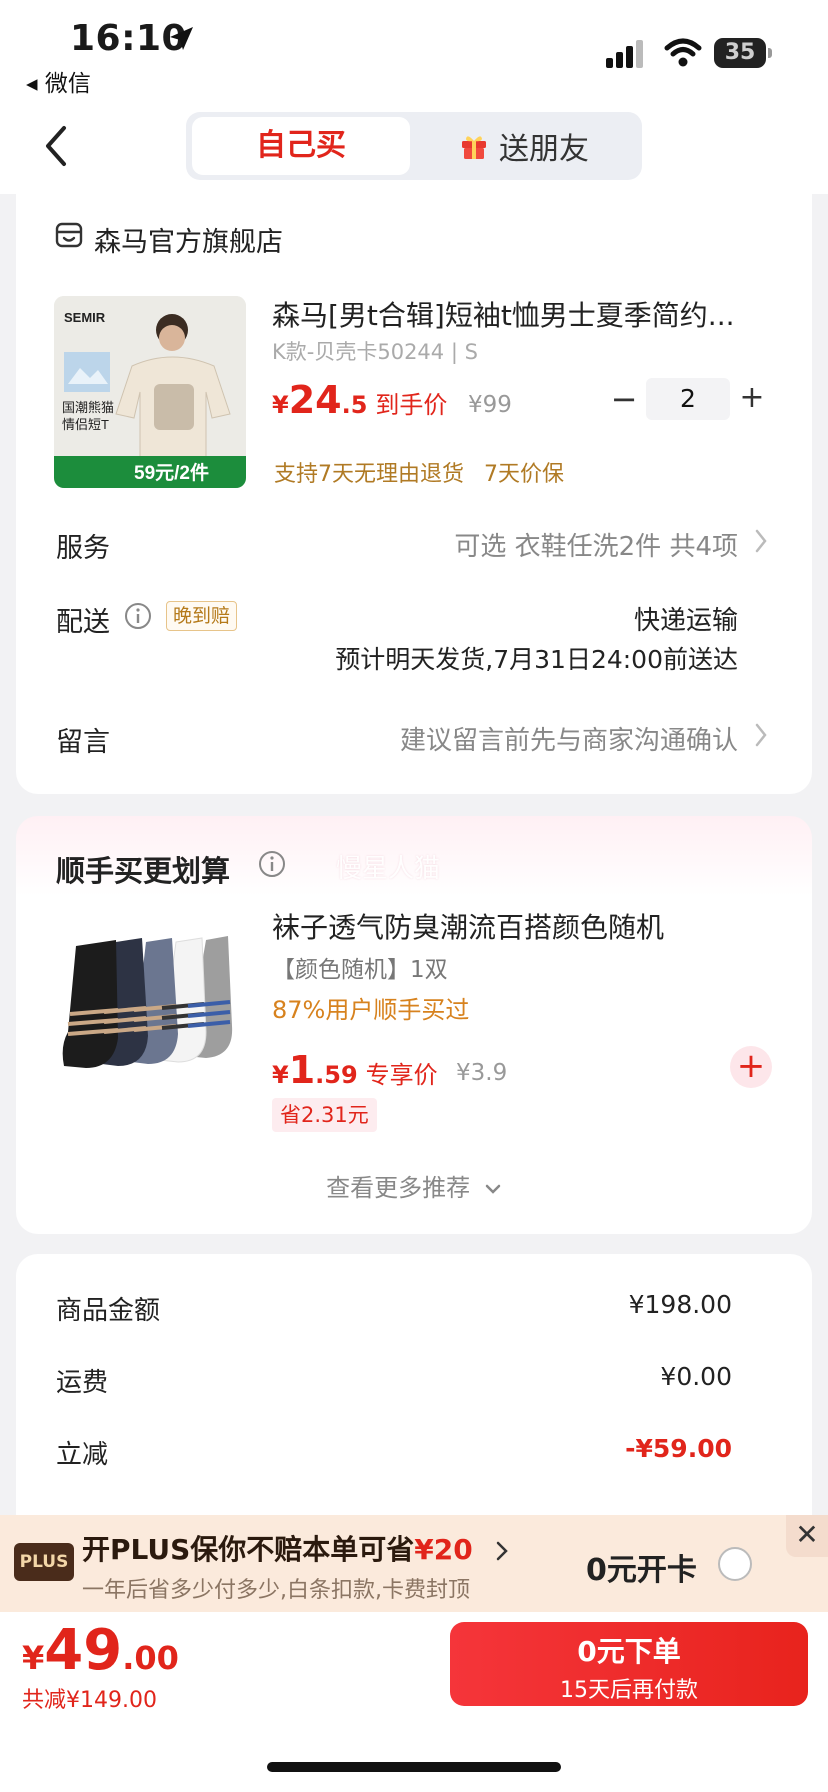  Describe the element at coordinates (559, 544) in the screenshot. I see `service-value: 可选 衣鞋任洗2件 共4项` at that location.